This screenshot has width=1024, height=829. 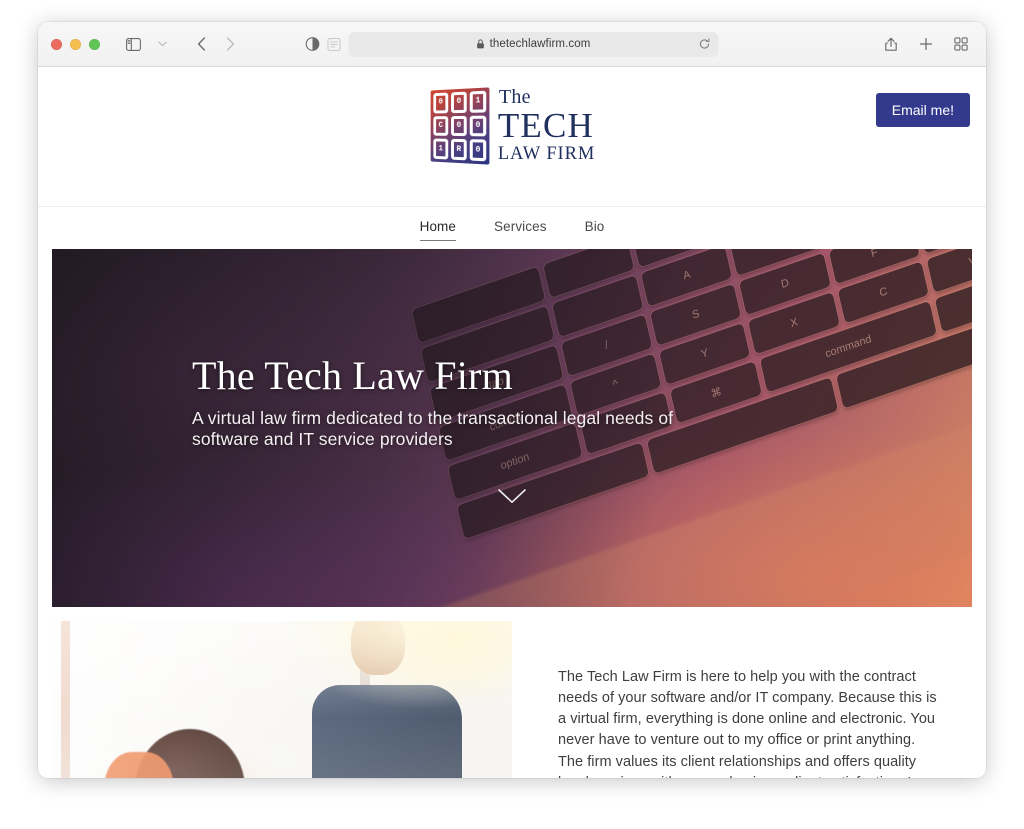 I want to click on close-window-button, so click(x=56, y=44).